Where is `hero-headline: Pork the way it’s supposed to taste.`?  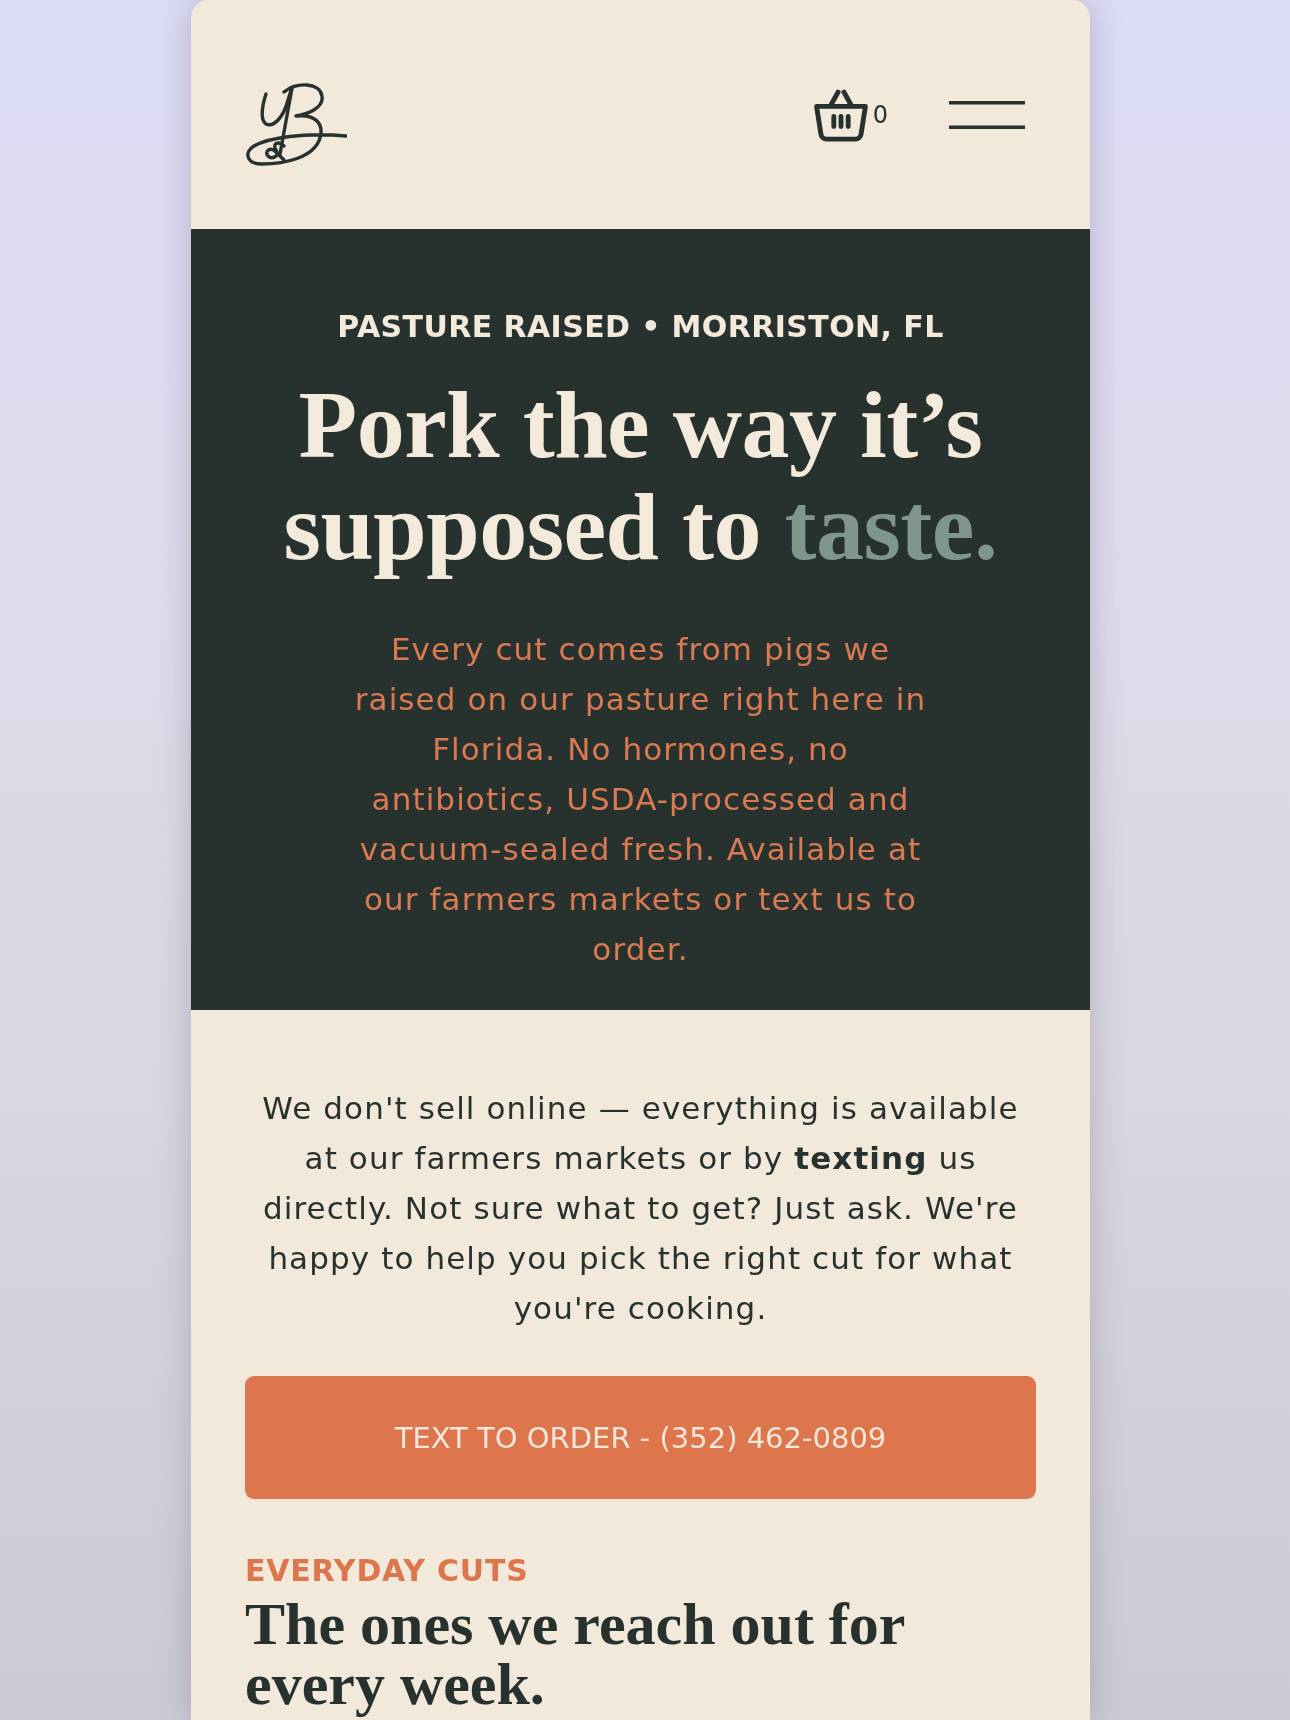
hero-headline: Pork the way it’s supposed to taste. is located at coordinates (640, 476).